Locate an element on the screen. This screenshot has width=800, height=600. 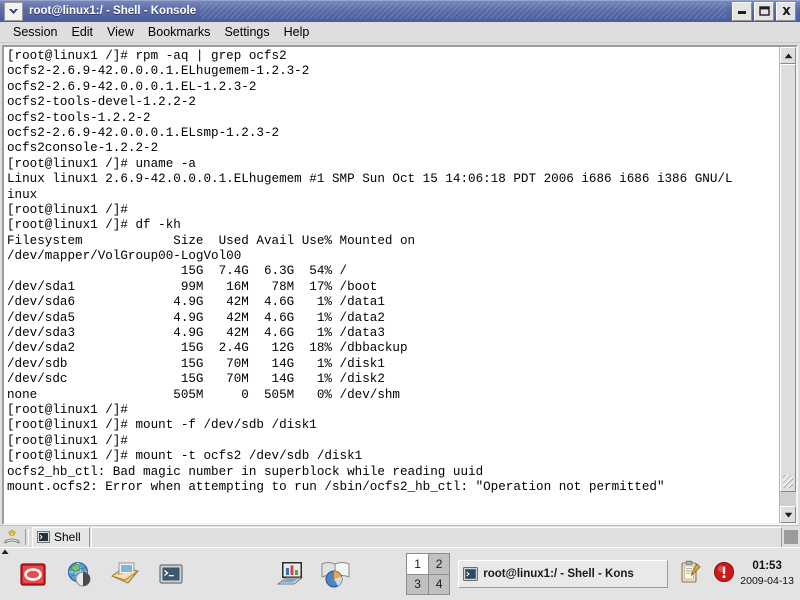
session-tab-label: Shell is located at coordinates (67, 537).